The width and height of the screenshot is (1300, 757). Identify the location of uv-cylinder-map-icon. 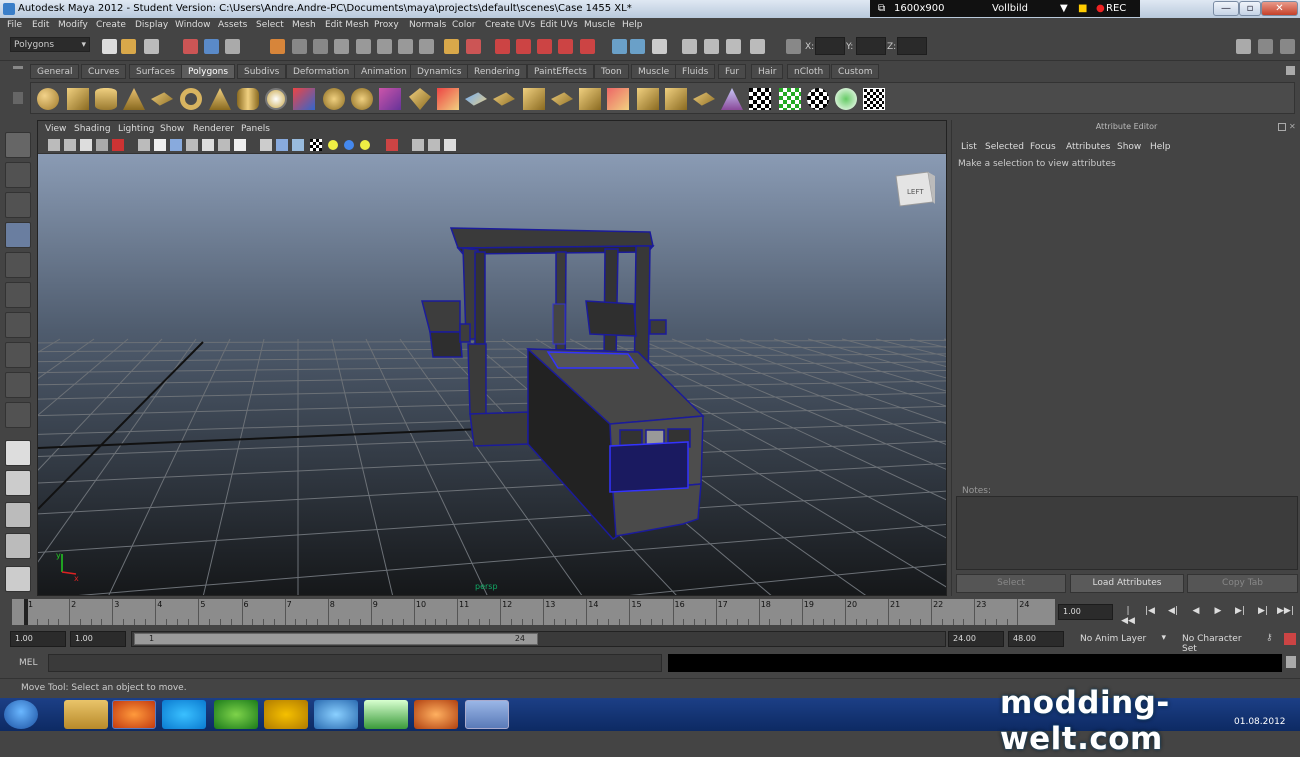
(846, 99).